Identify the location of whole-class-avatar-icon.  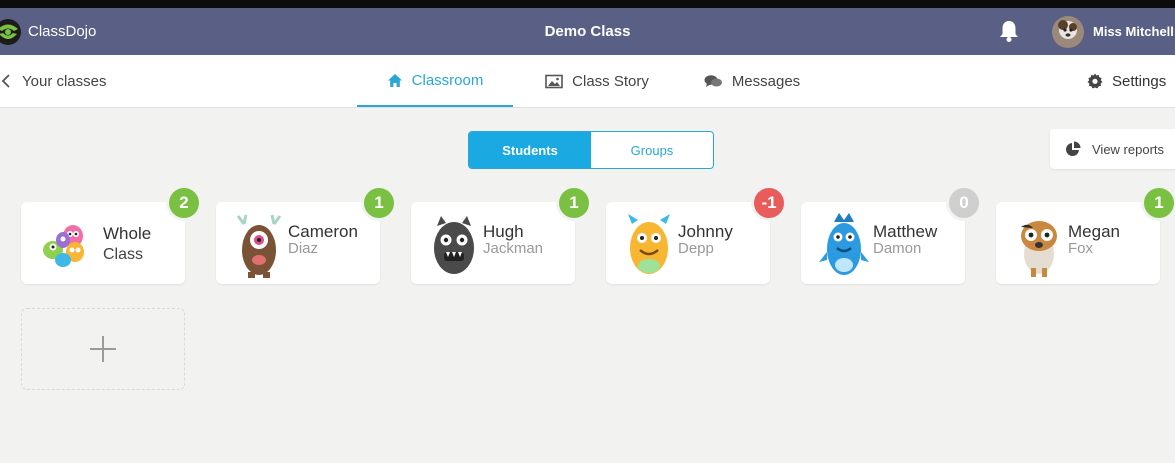
(63, 246).